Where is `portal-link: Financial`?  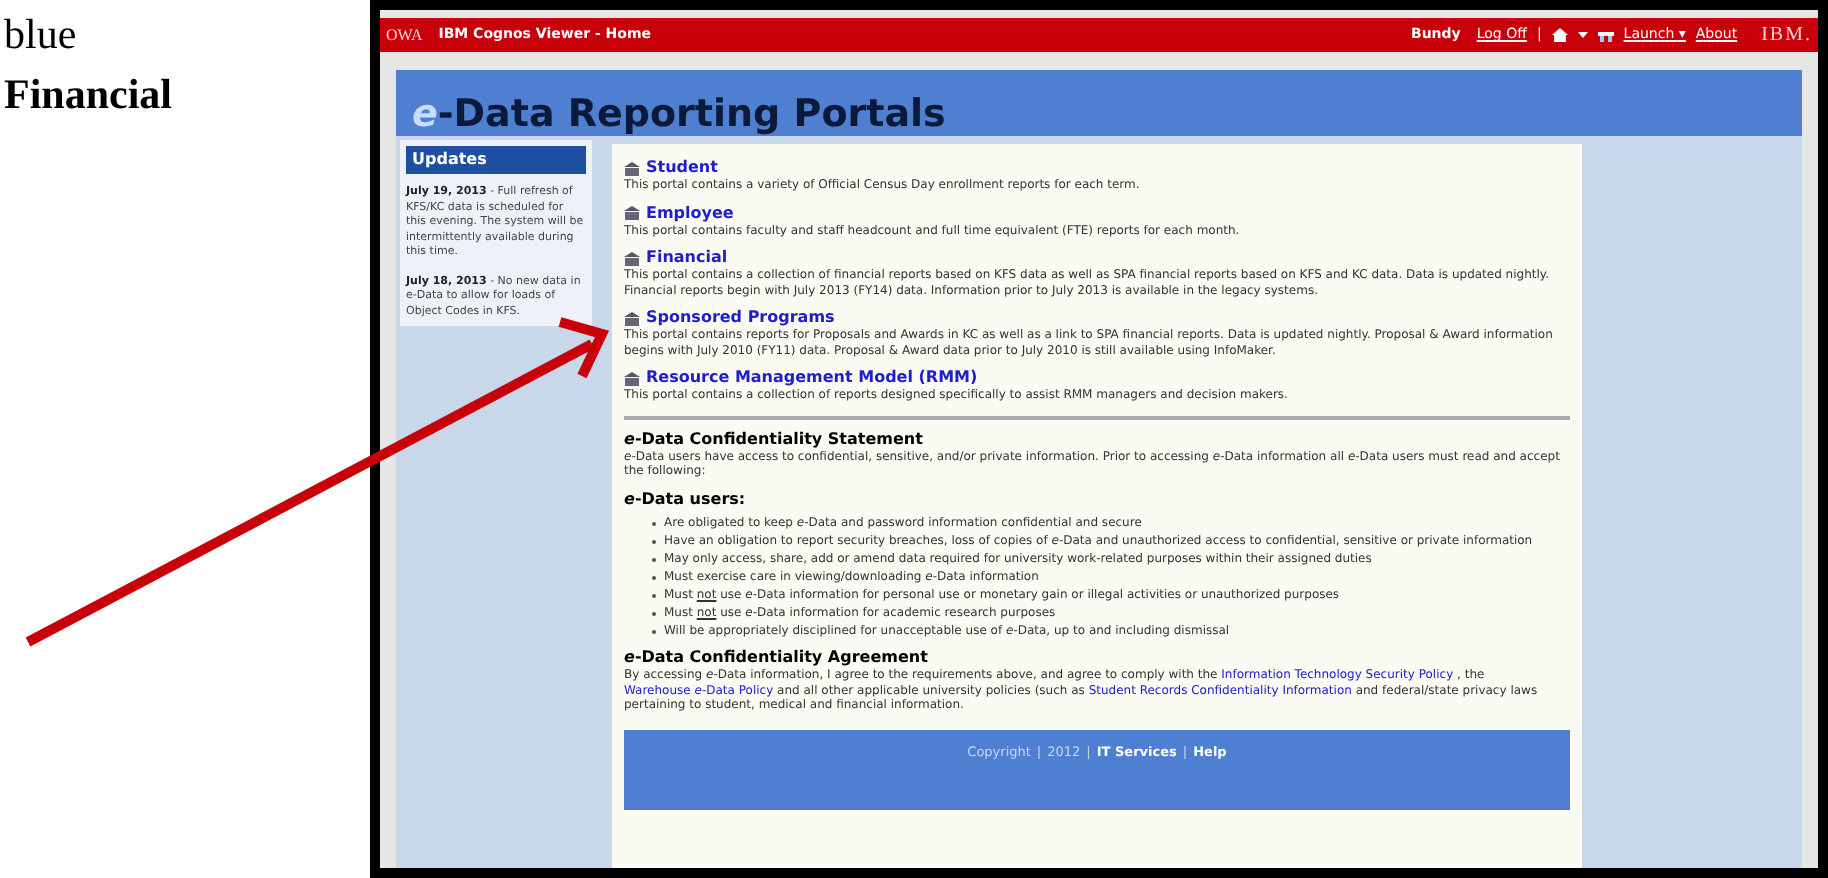
portal-link: Financial is located at coordinates (687, 258).